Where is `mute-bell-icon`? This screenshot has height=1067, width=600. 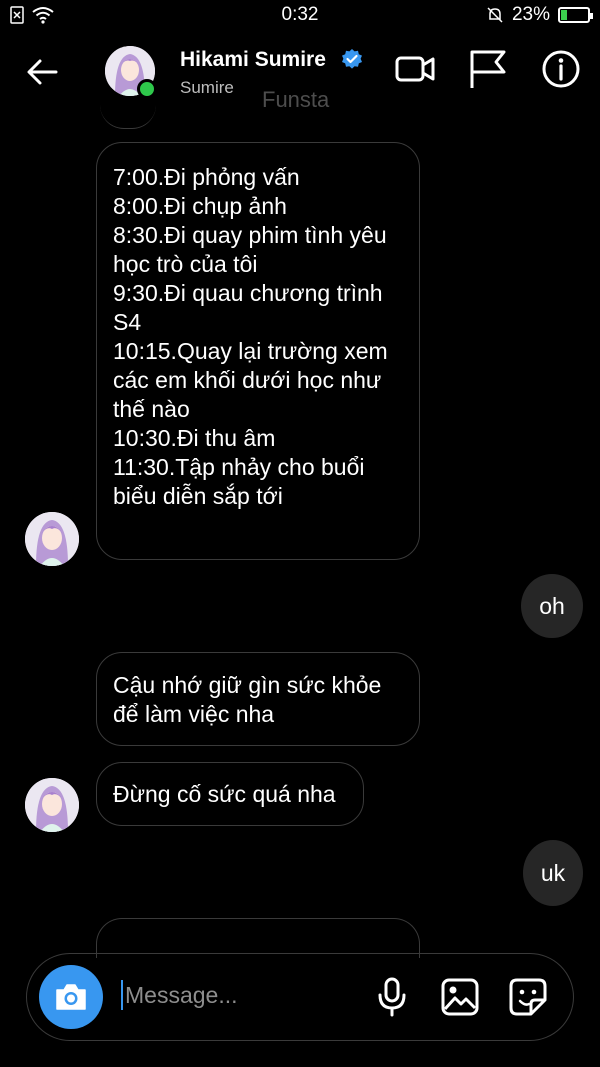 mute-bell-icon is located at coordinates (495, 15).